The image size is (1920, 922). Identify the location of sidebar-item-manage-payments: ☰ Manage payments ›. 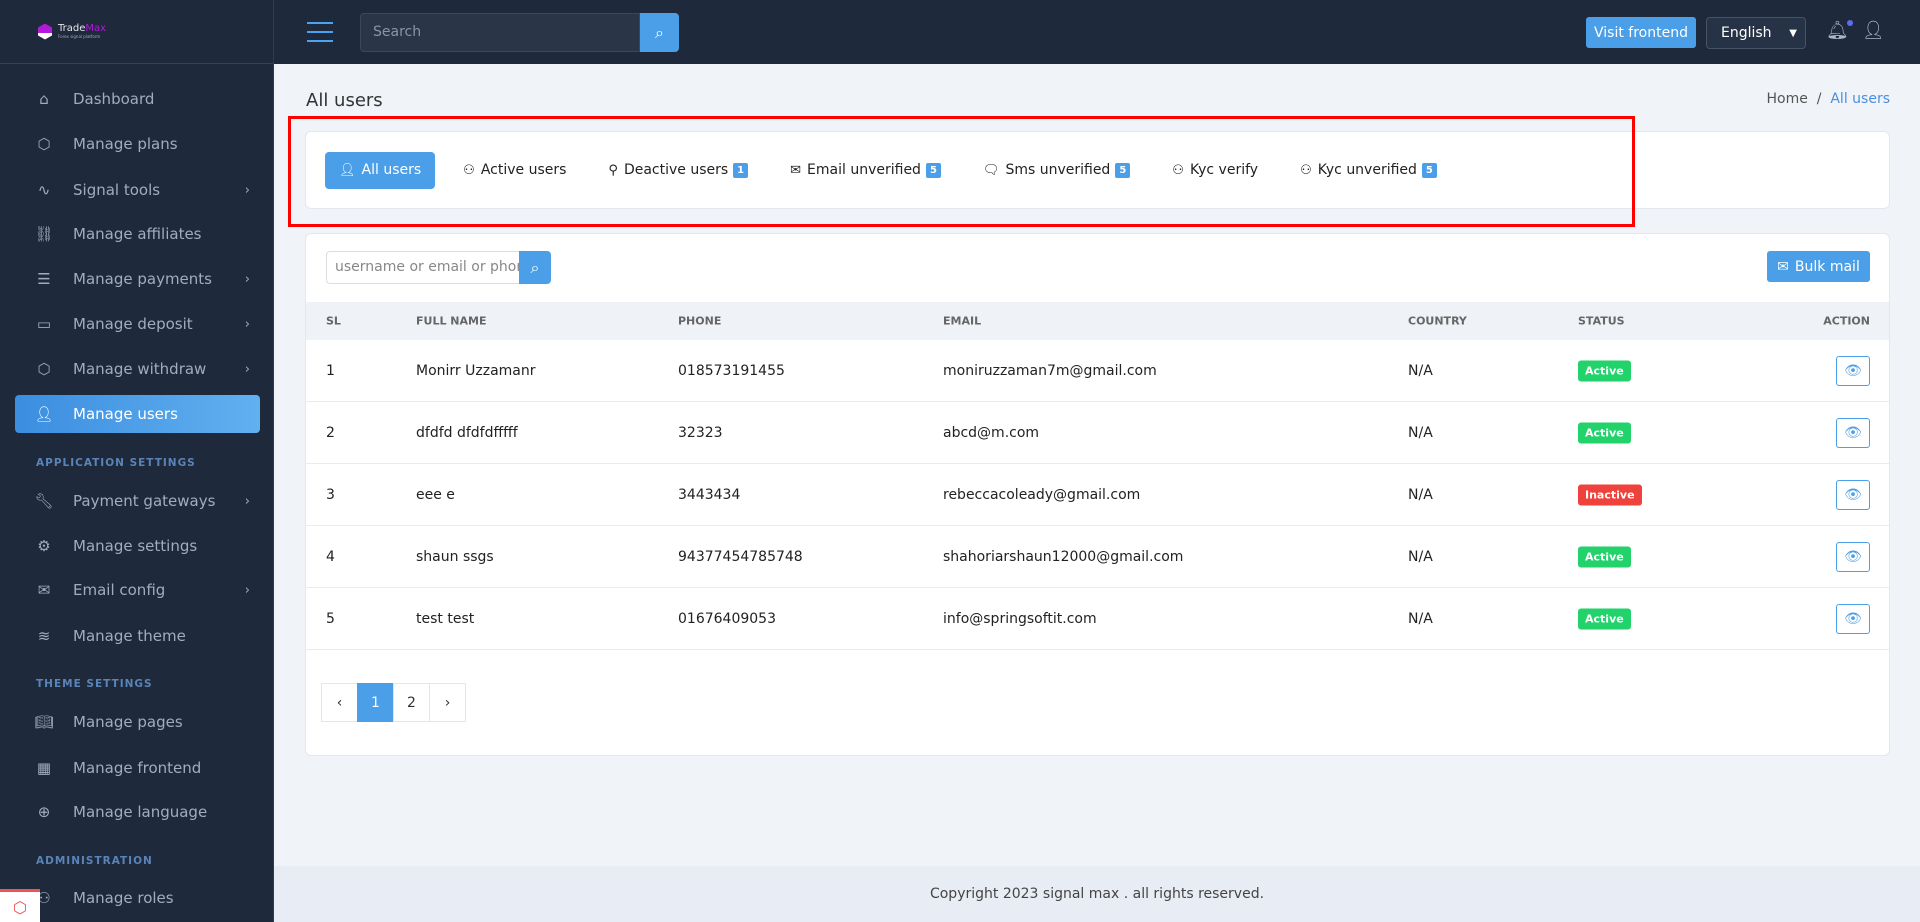
(137, 279).